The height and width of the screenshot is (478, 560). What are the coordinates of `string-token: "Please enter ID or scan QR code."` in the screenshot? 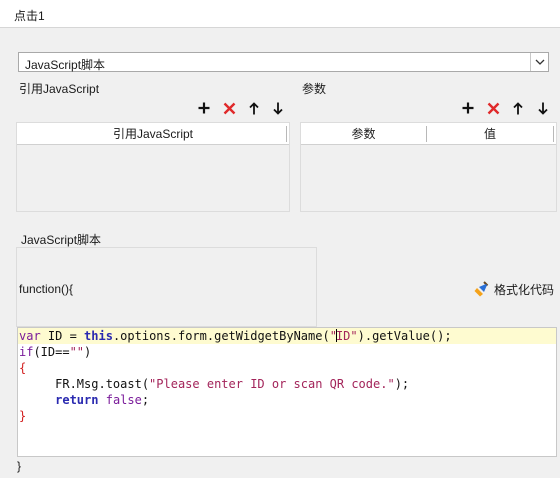 It's located at (272, 384).